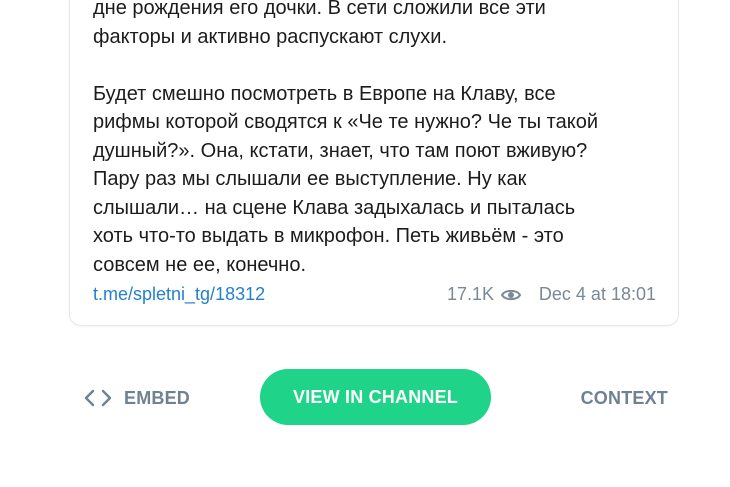 This screenshot has height=487, width=730. Describe the element at coordinates (624, 398) in the screenshot. I see `context-button: CONTEXT` at that location.